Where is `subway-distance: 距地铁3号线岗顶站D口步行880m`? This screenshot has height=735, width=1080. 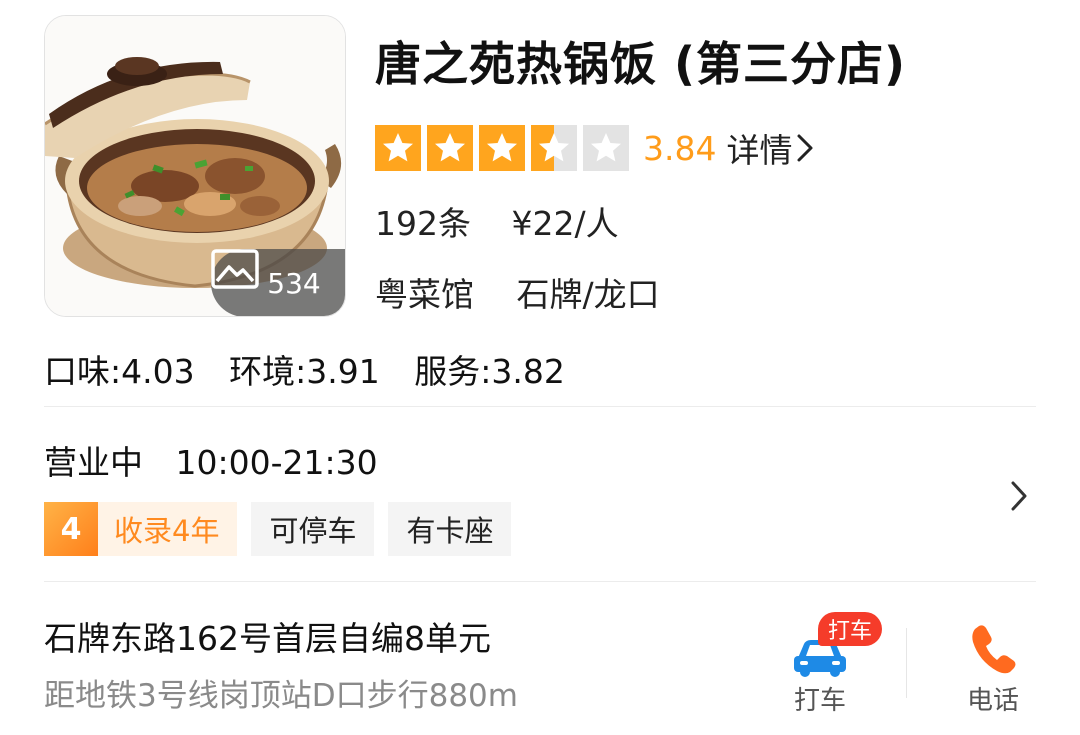
subway-distance: 距地铁3号线岗顶站D口步行880m is located at coordinates (281, 696).